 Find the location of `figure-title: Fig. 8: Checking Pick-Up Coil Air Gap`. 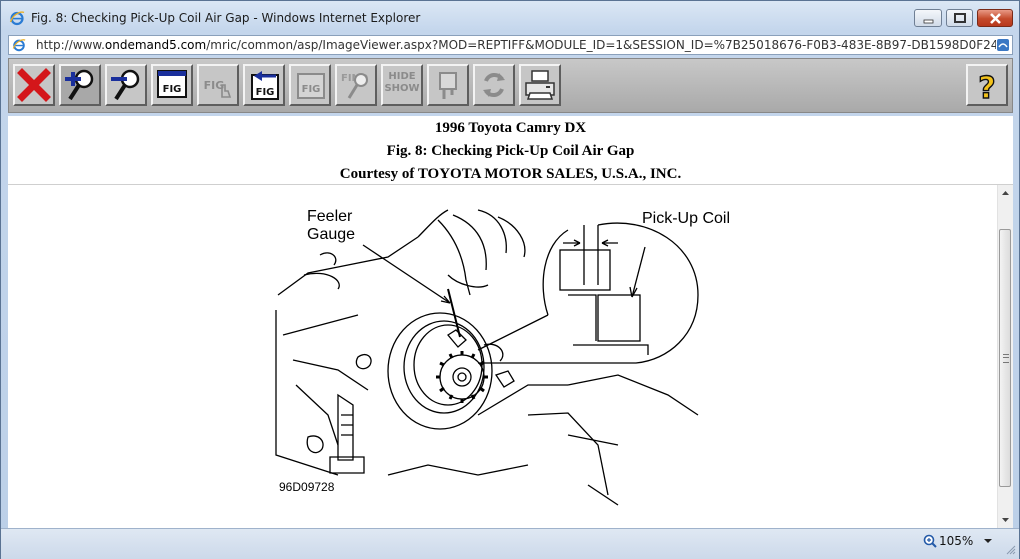

figure-title: Fig. 8: Checking Pick-Up Coil Air Gap is located at coordinates (510, 151).